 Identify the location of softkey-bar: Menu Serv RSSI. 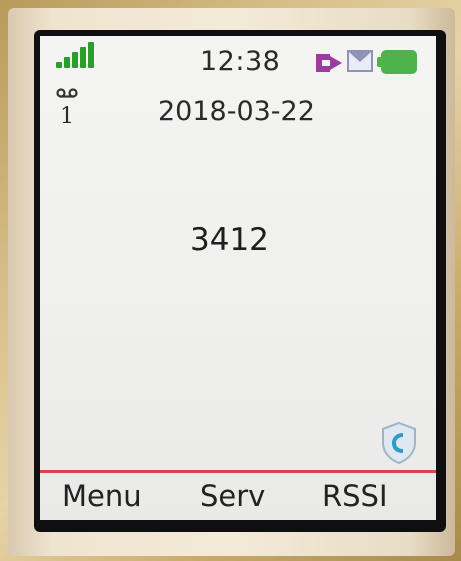
(238, 496).